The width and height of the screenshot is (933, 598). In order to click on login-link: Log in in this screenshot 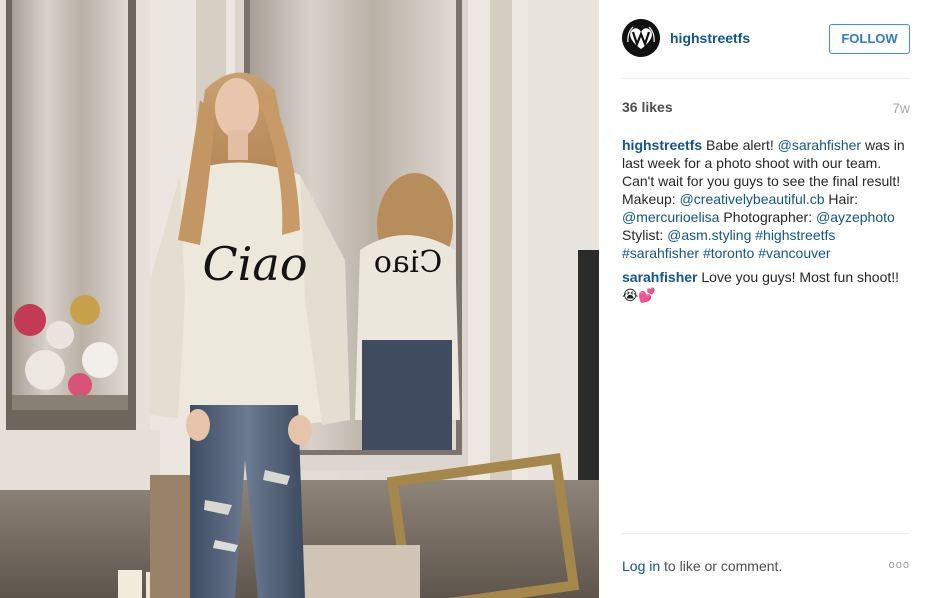, I will do `click(641, 566)`.